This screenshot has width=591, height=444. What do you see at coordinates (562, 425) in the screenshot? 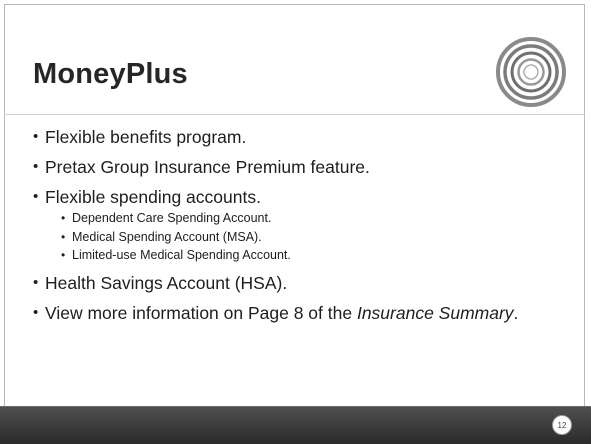
I see `page-number-badge: 12` at bounding box center [562, 425].